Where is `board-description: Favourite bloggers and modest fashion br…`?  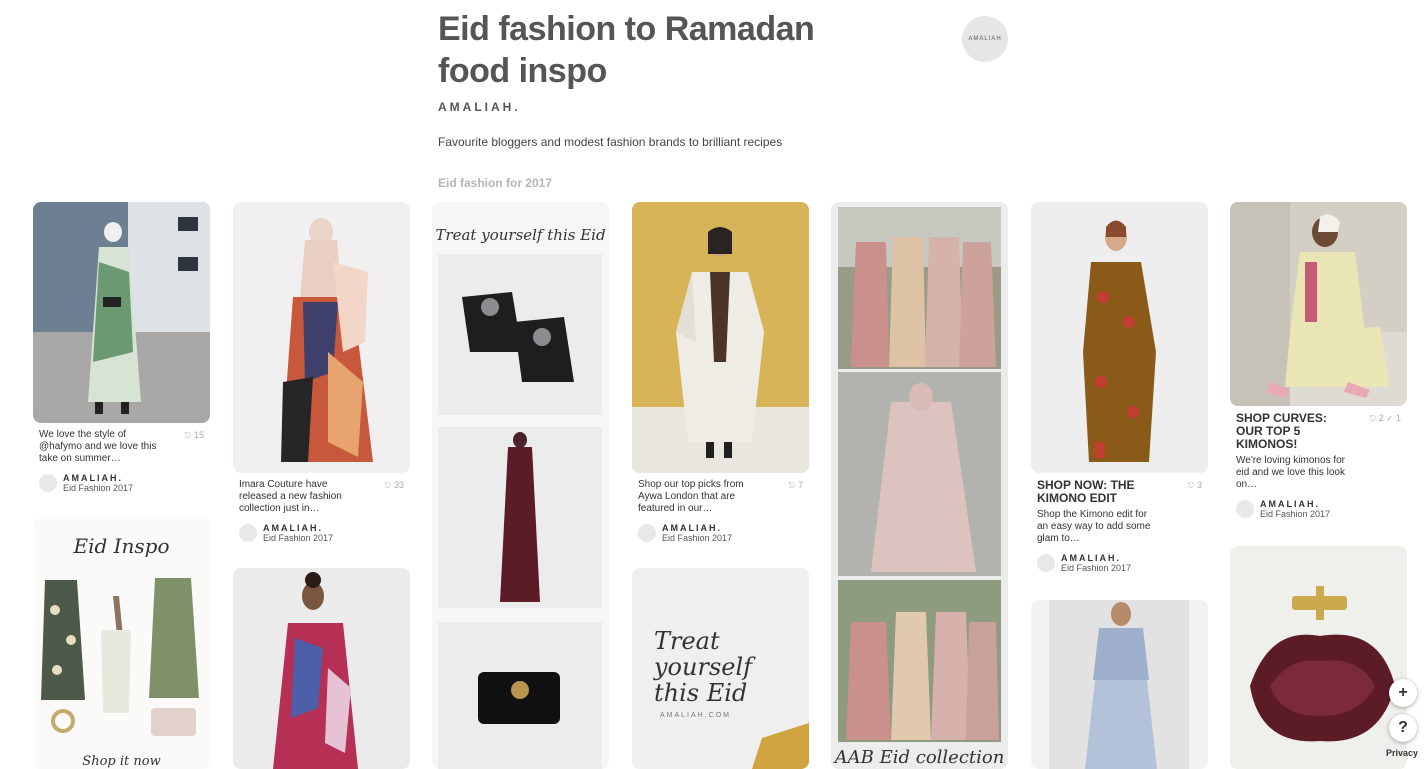
board-description: Favourite bloggers and modest fashion br… is located at coordinates (610, 142).